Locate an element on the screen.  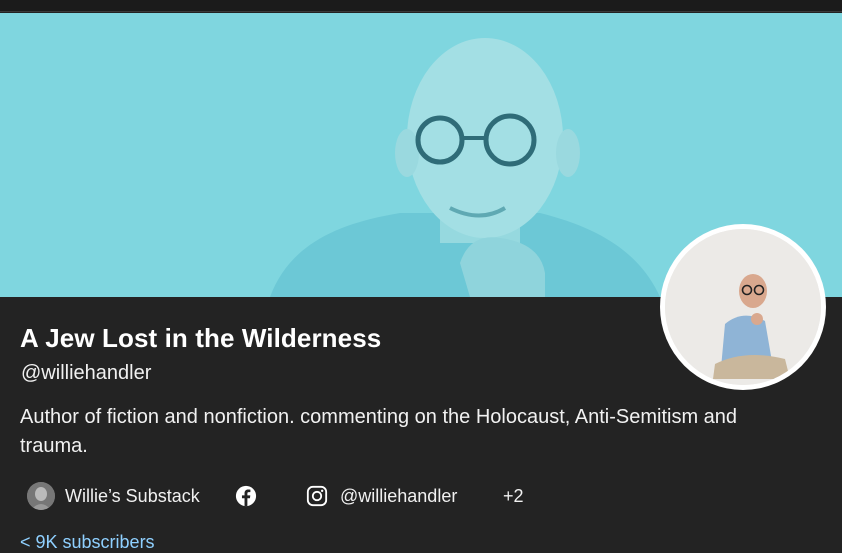
substack-link: Willie’s Substack is located at coordinates (113, 496).